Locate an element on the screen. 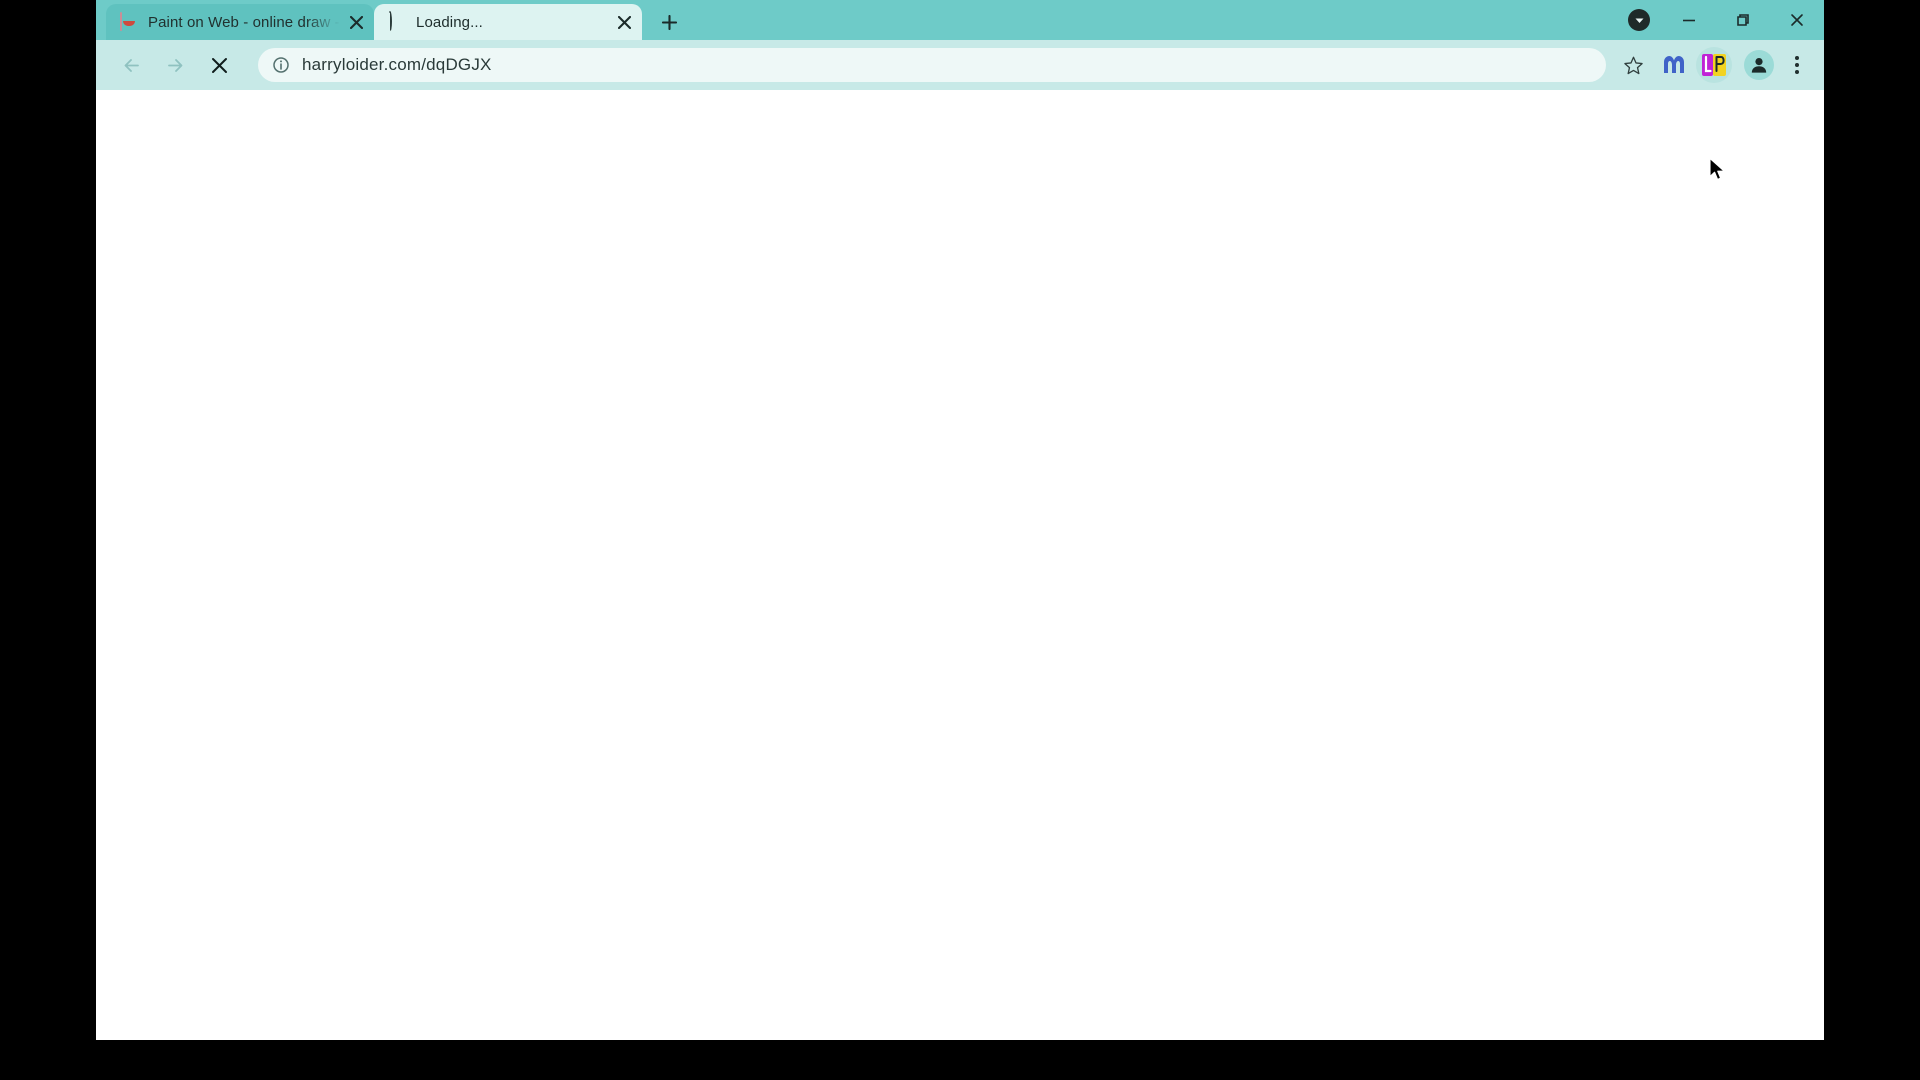  avatar is located at coordinates (1759, 65).